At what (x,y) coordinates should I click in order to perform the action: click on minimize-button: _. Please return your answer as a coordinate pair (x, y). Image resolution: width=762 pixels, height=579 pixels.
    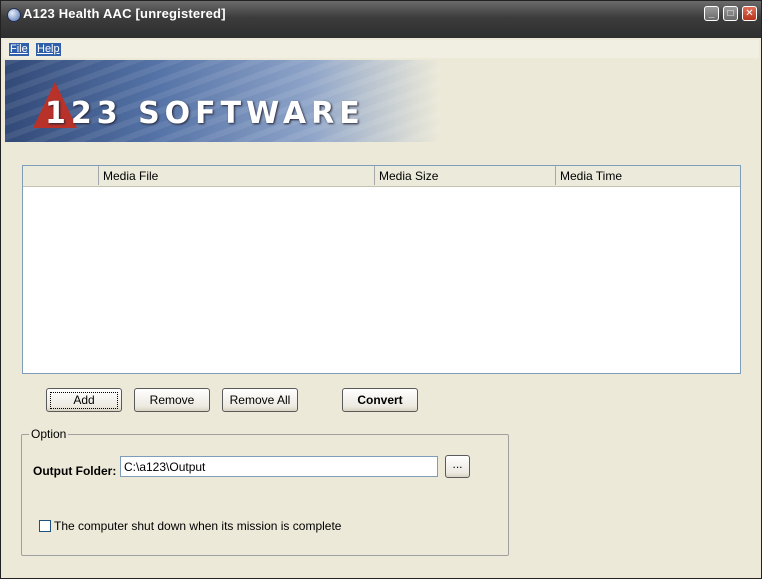
    Looking at the image, I should click on (711, 13).